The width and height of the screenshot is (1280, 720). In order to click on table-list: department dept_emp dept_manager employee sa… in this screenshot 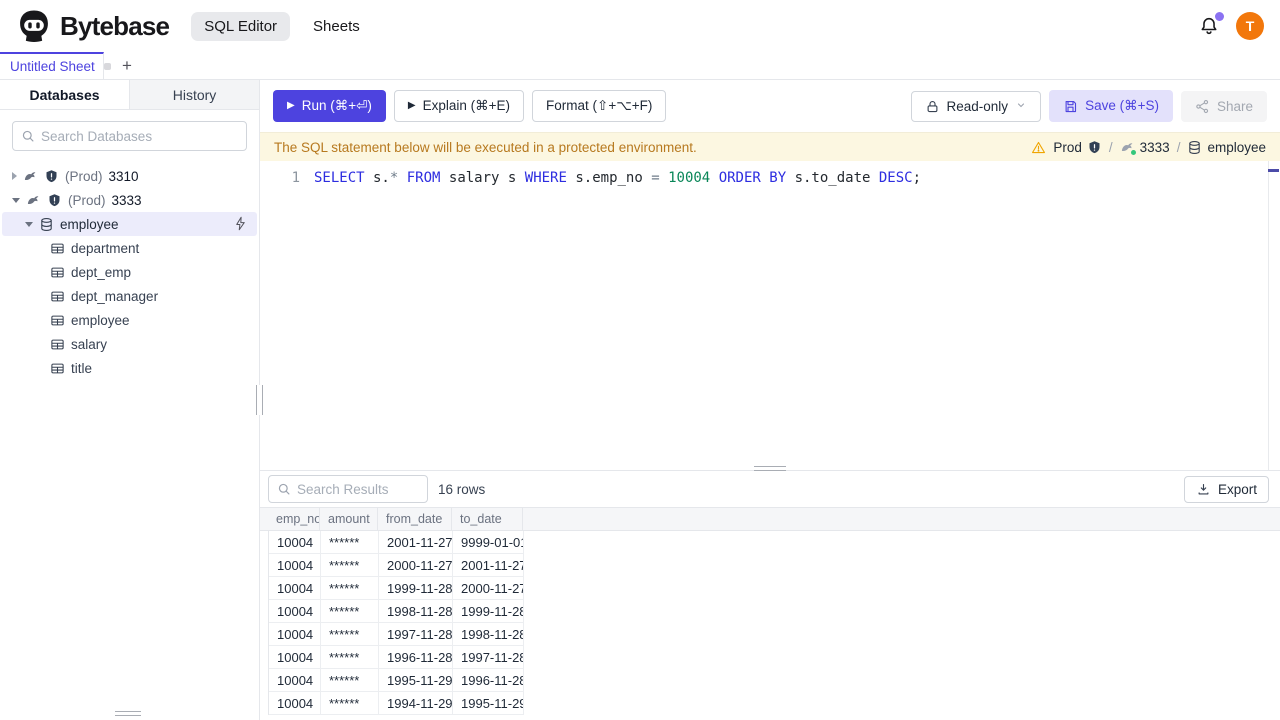, I will do `click(129, 308)`.